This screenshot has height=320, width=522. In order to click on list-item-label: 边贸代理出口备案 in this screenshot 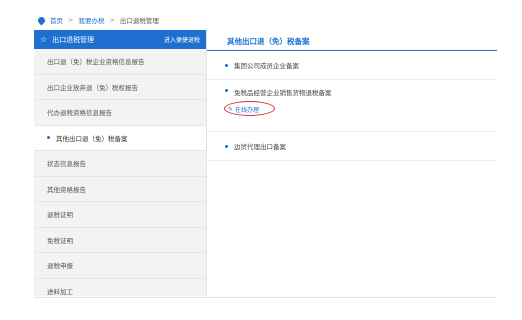, I will do `click(260, 147)`.